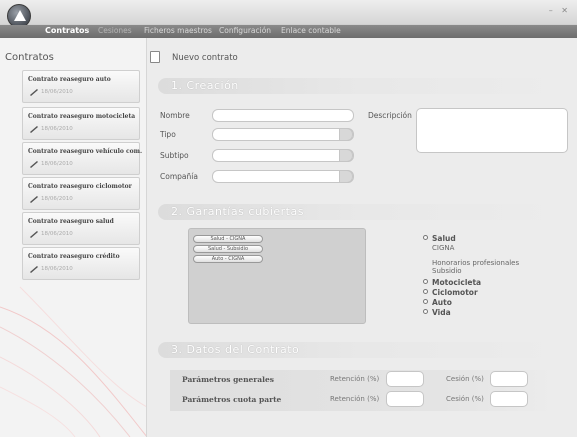 This screenshot has width=577, height=437. Describe the element at coordinates (115, 30) in the screenshot. I see `menu-cesiones: Cesiones` at that location.